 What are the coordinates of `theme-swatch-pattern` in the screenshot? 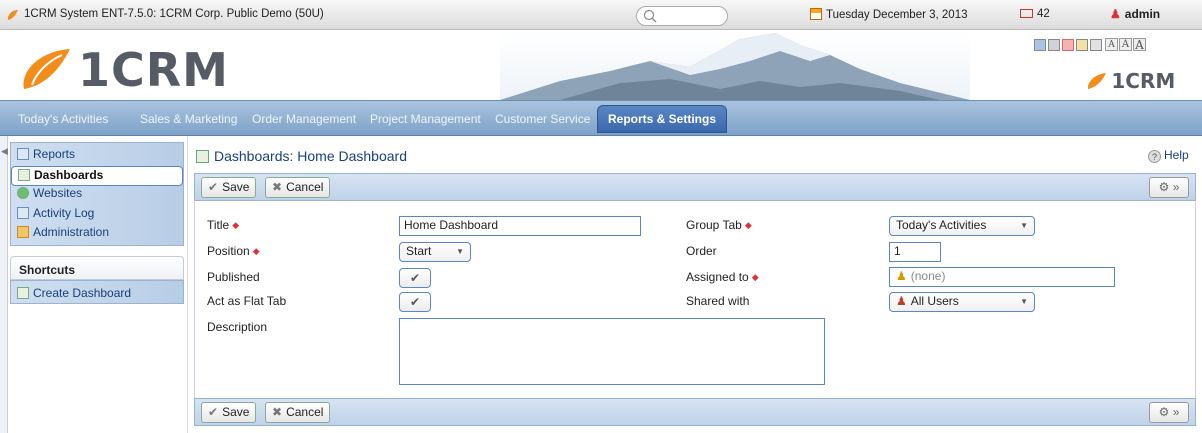 It's located at (1096, 44).